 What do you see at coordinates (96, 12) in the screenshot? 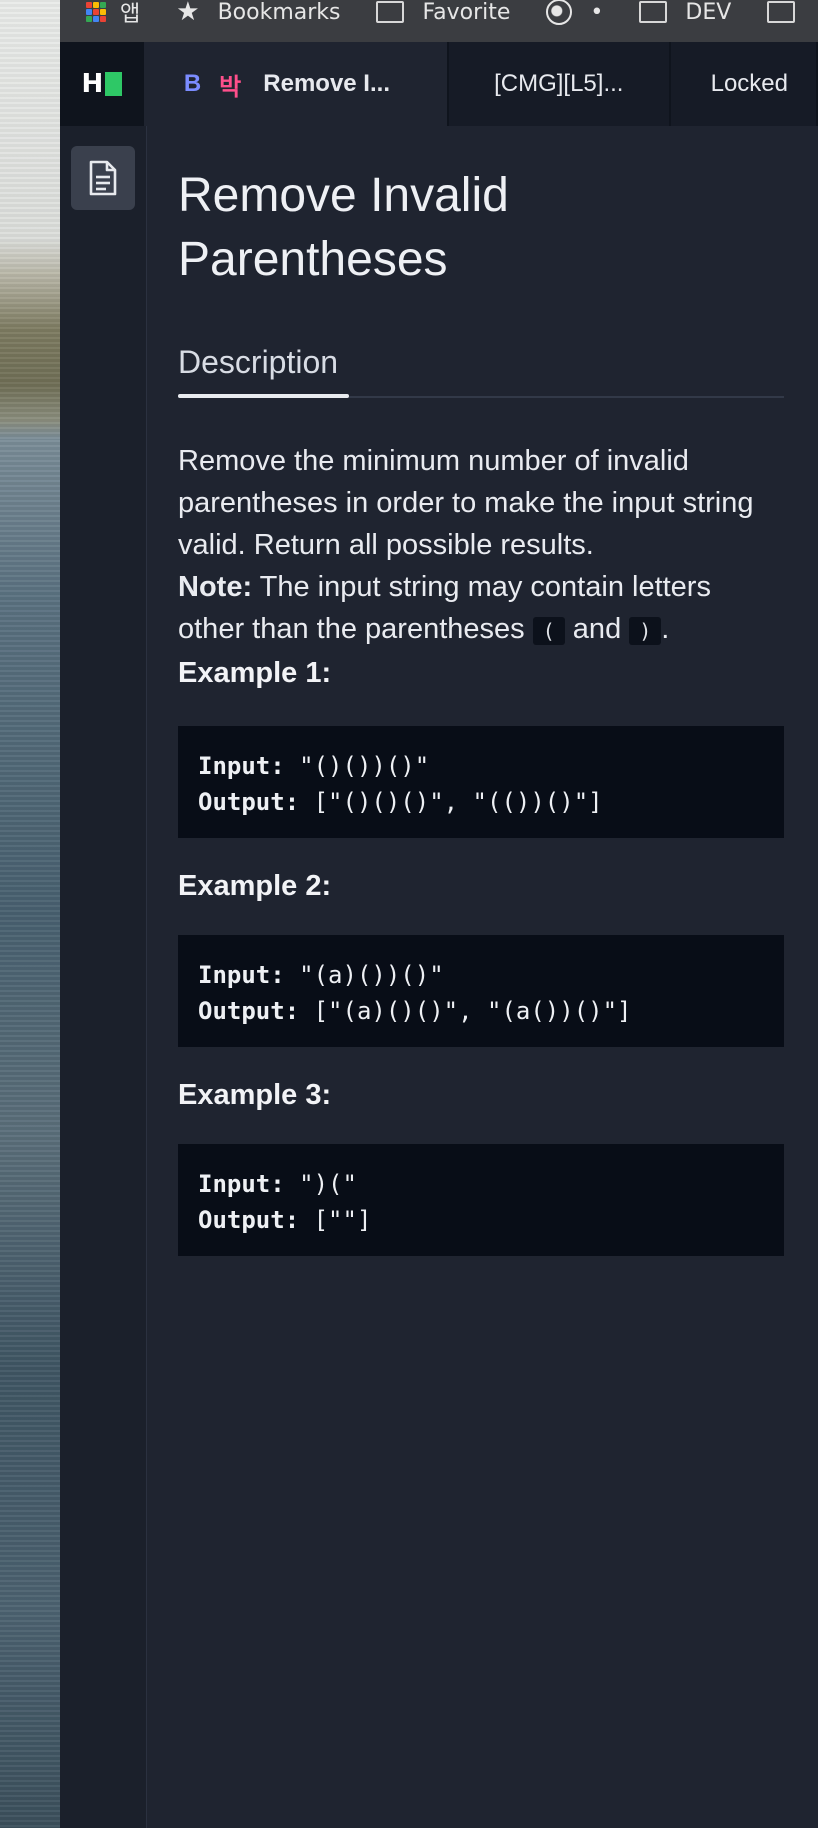
I see `apps-grid-icon` at bounding box center [96, 12].